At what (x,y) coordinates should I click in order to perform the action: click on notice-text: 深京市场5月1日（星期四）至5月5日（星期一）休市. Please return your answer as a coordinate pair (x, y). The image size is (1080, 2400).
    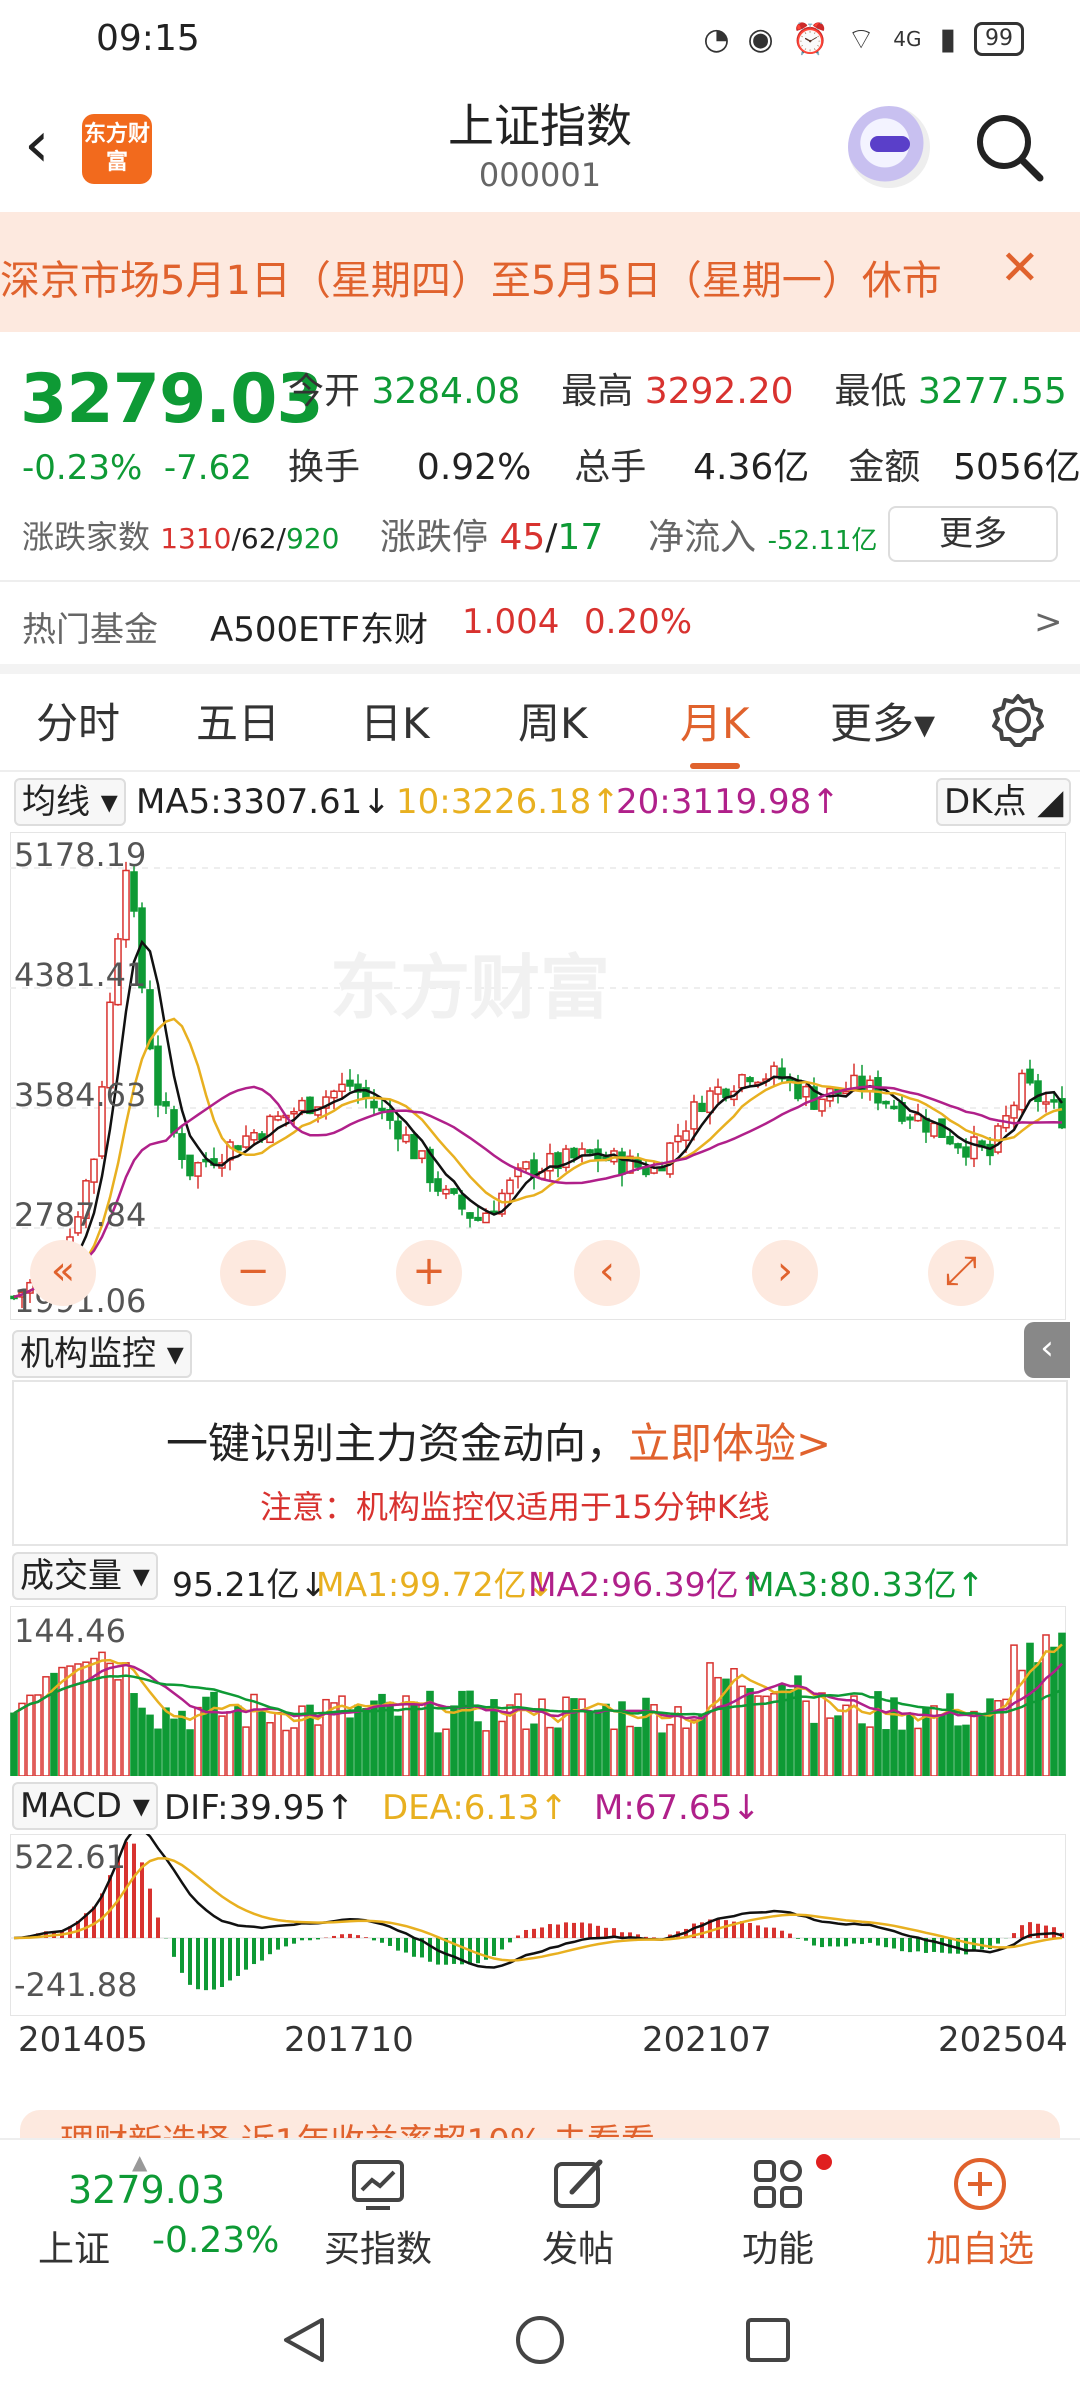
    Looking at the image, I should click on (471, 281).